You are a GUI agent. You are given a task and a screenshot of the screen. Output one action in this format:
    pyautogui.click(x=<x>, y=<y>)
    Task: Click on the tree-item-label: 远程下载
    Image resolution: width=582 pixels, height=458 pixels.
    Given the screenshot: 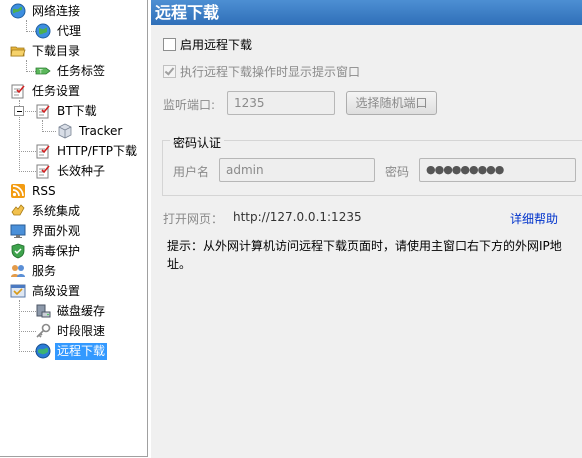 What is the action you would take?
    pyautogui.click(x=81, y=351)
    